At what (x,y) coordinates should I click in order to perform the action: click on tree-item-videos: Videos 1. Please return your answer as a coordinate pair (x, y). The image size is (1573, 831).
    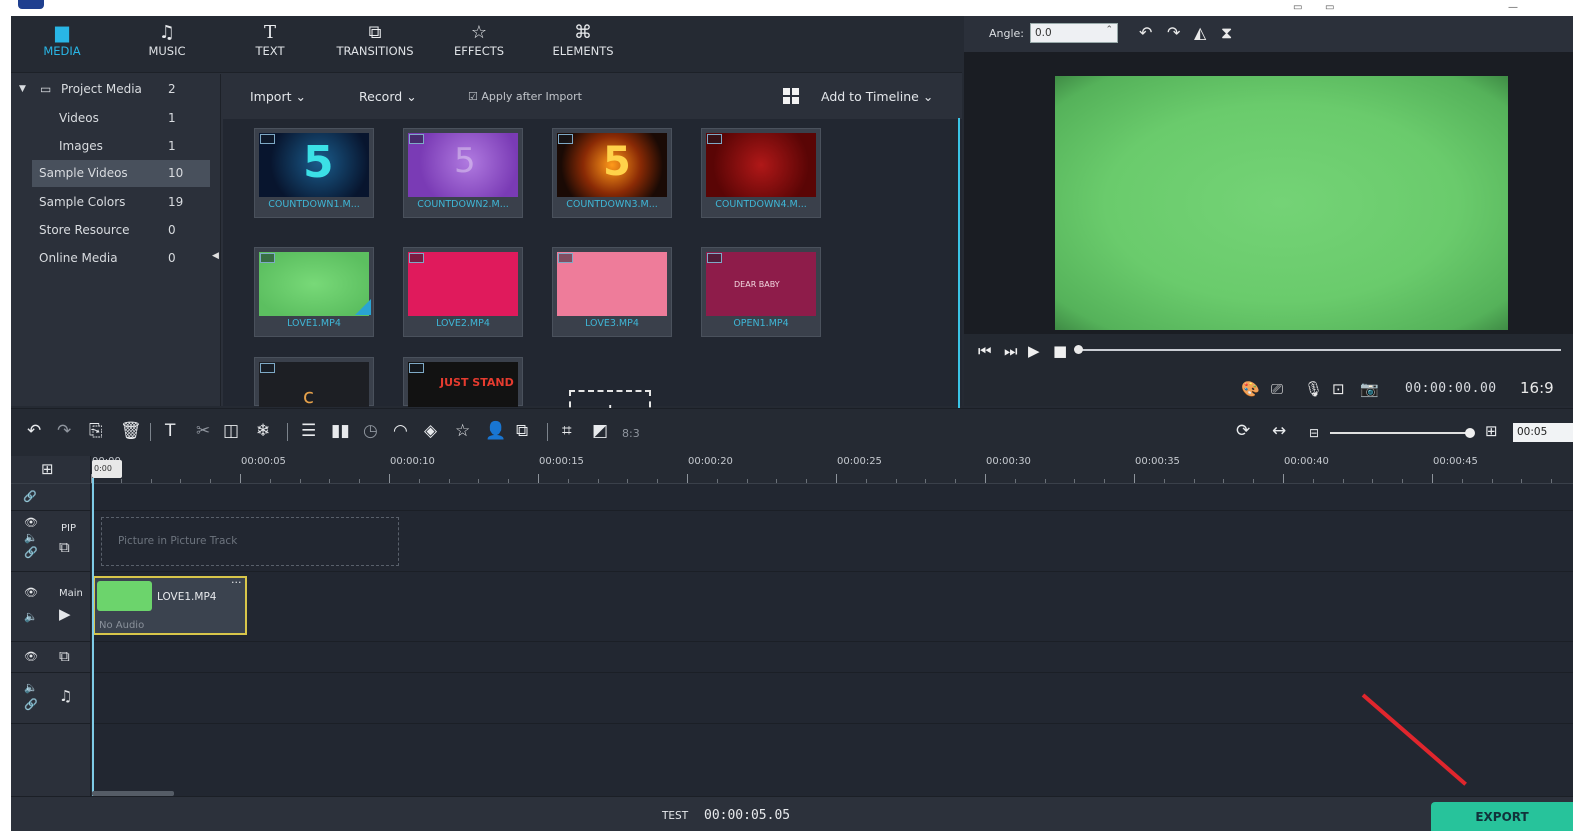
    Looking at the image, I should click on (116, 118).